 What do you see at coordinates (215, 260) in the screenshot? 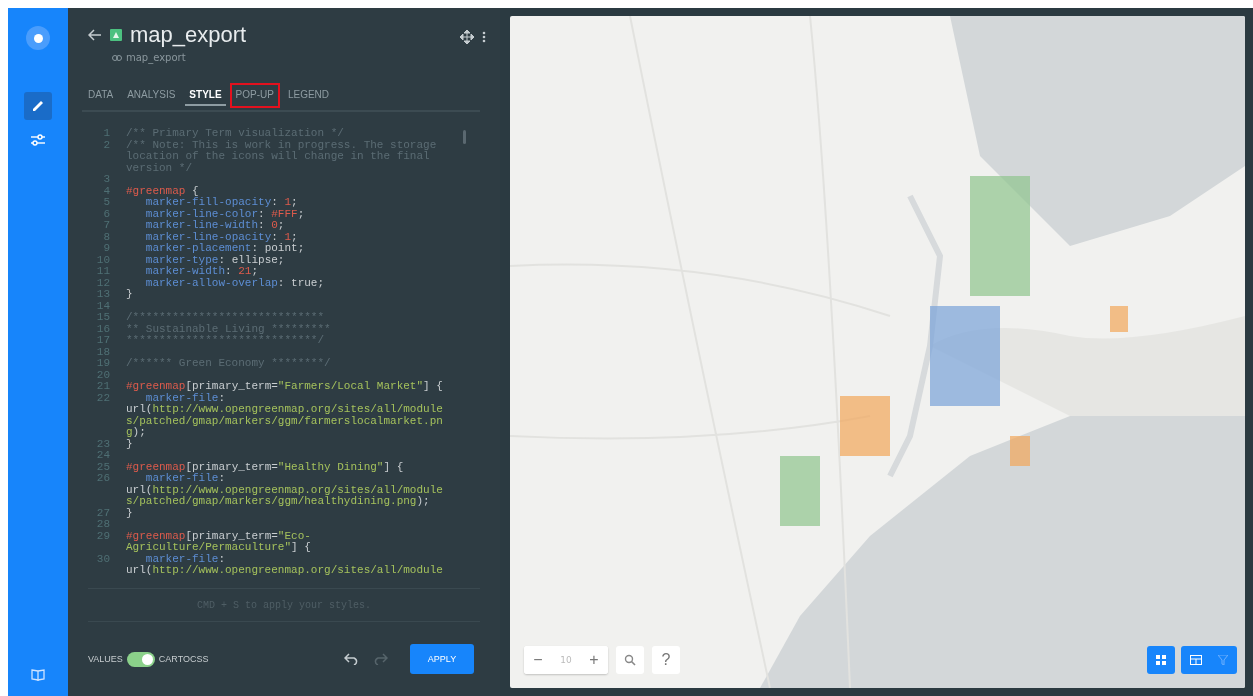
I see `code-line: marker-type: ellipse;` at bounding box center [215, 260].